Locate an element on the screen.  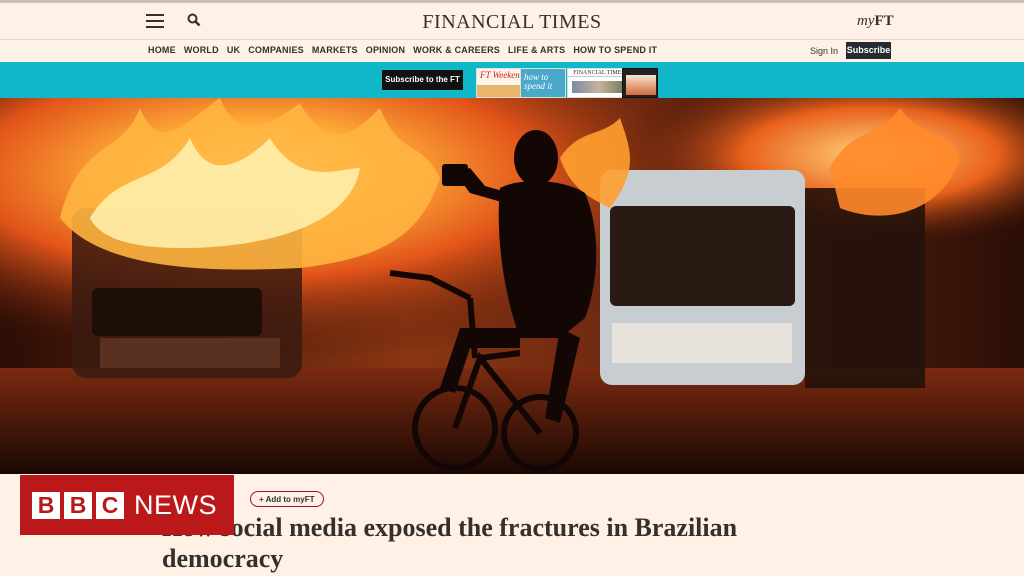
ft-top-bar: FINANCIAL TIMES myFT is located at coordinates (512, 20).